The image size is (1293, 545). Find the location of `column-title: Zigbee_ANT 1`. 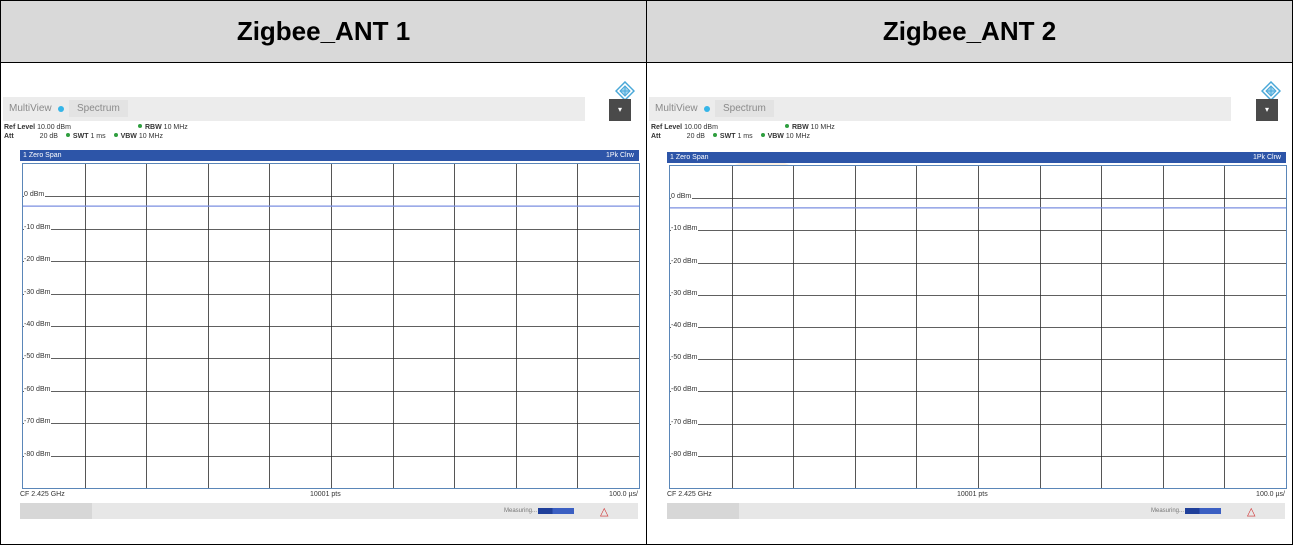

column-title: Zigbee_ANT 1 is located at coordinates (323, 31).